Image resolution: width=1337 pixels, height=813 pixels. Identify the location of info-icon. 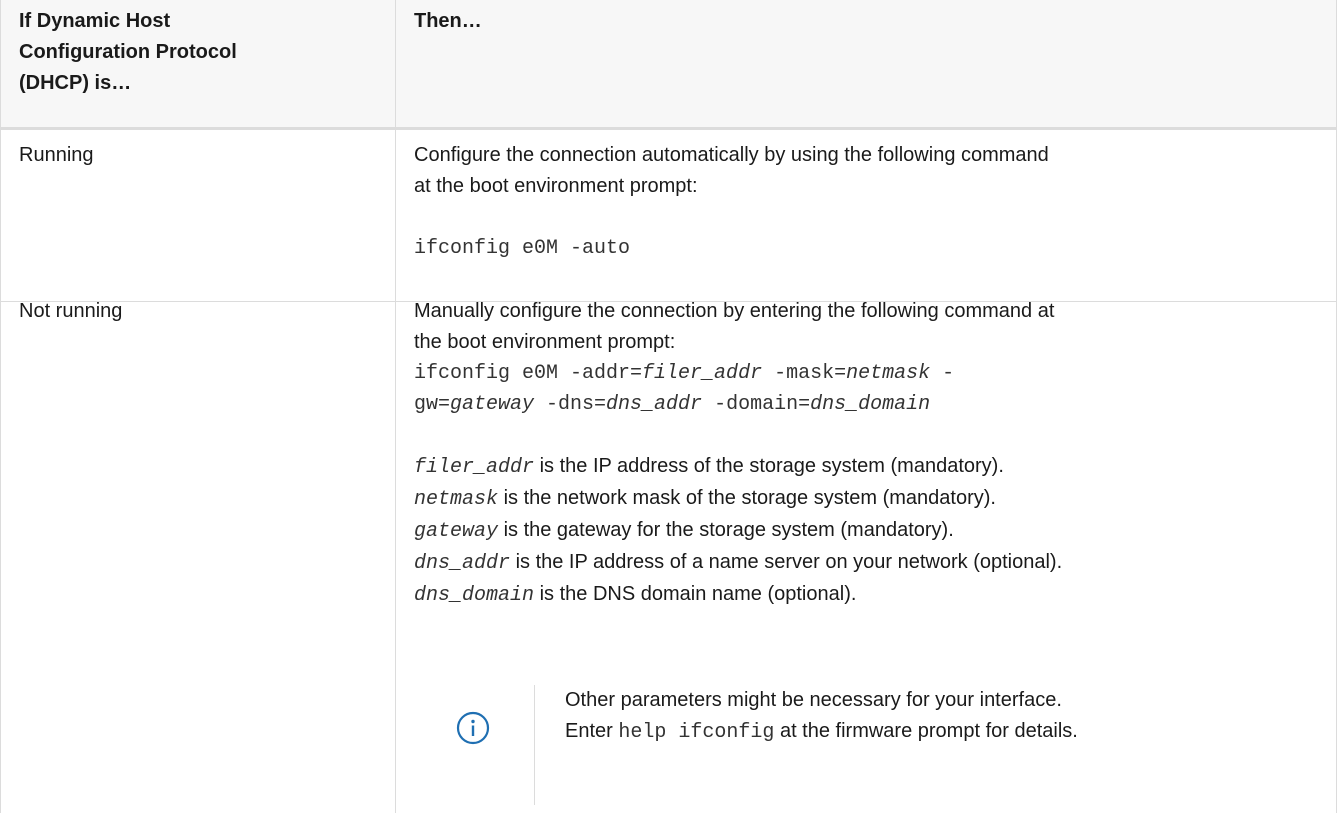
(473, 728).